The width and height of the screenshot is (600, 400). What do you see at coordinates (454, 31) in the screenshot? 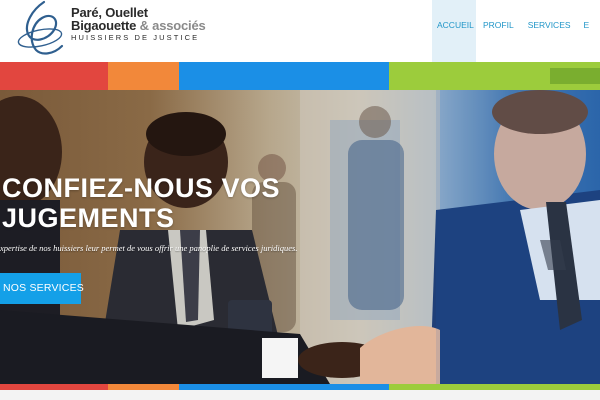
I see `nav-item-accueil: ACCUEIL` at bounding box center [454, 31].